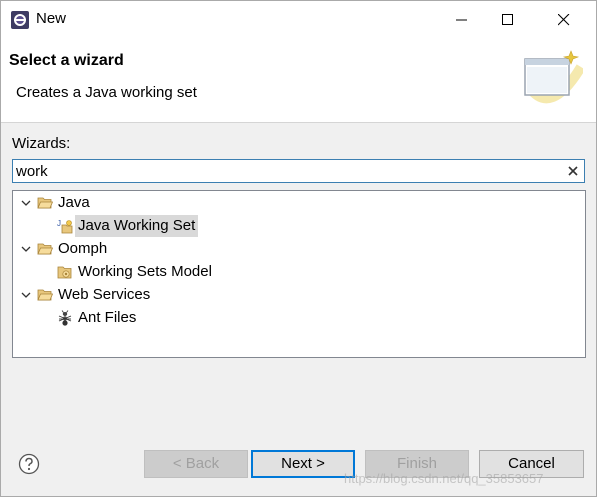  Describe the element at coordinates (104, 294) in the screenshot. I see `tree-item-label: Web Services` at that location.